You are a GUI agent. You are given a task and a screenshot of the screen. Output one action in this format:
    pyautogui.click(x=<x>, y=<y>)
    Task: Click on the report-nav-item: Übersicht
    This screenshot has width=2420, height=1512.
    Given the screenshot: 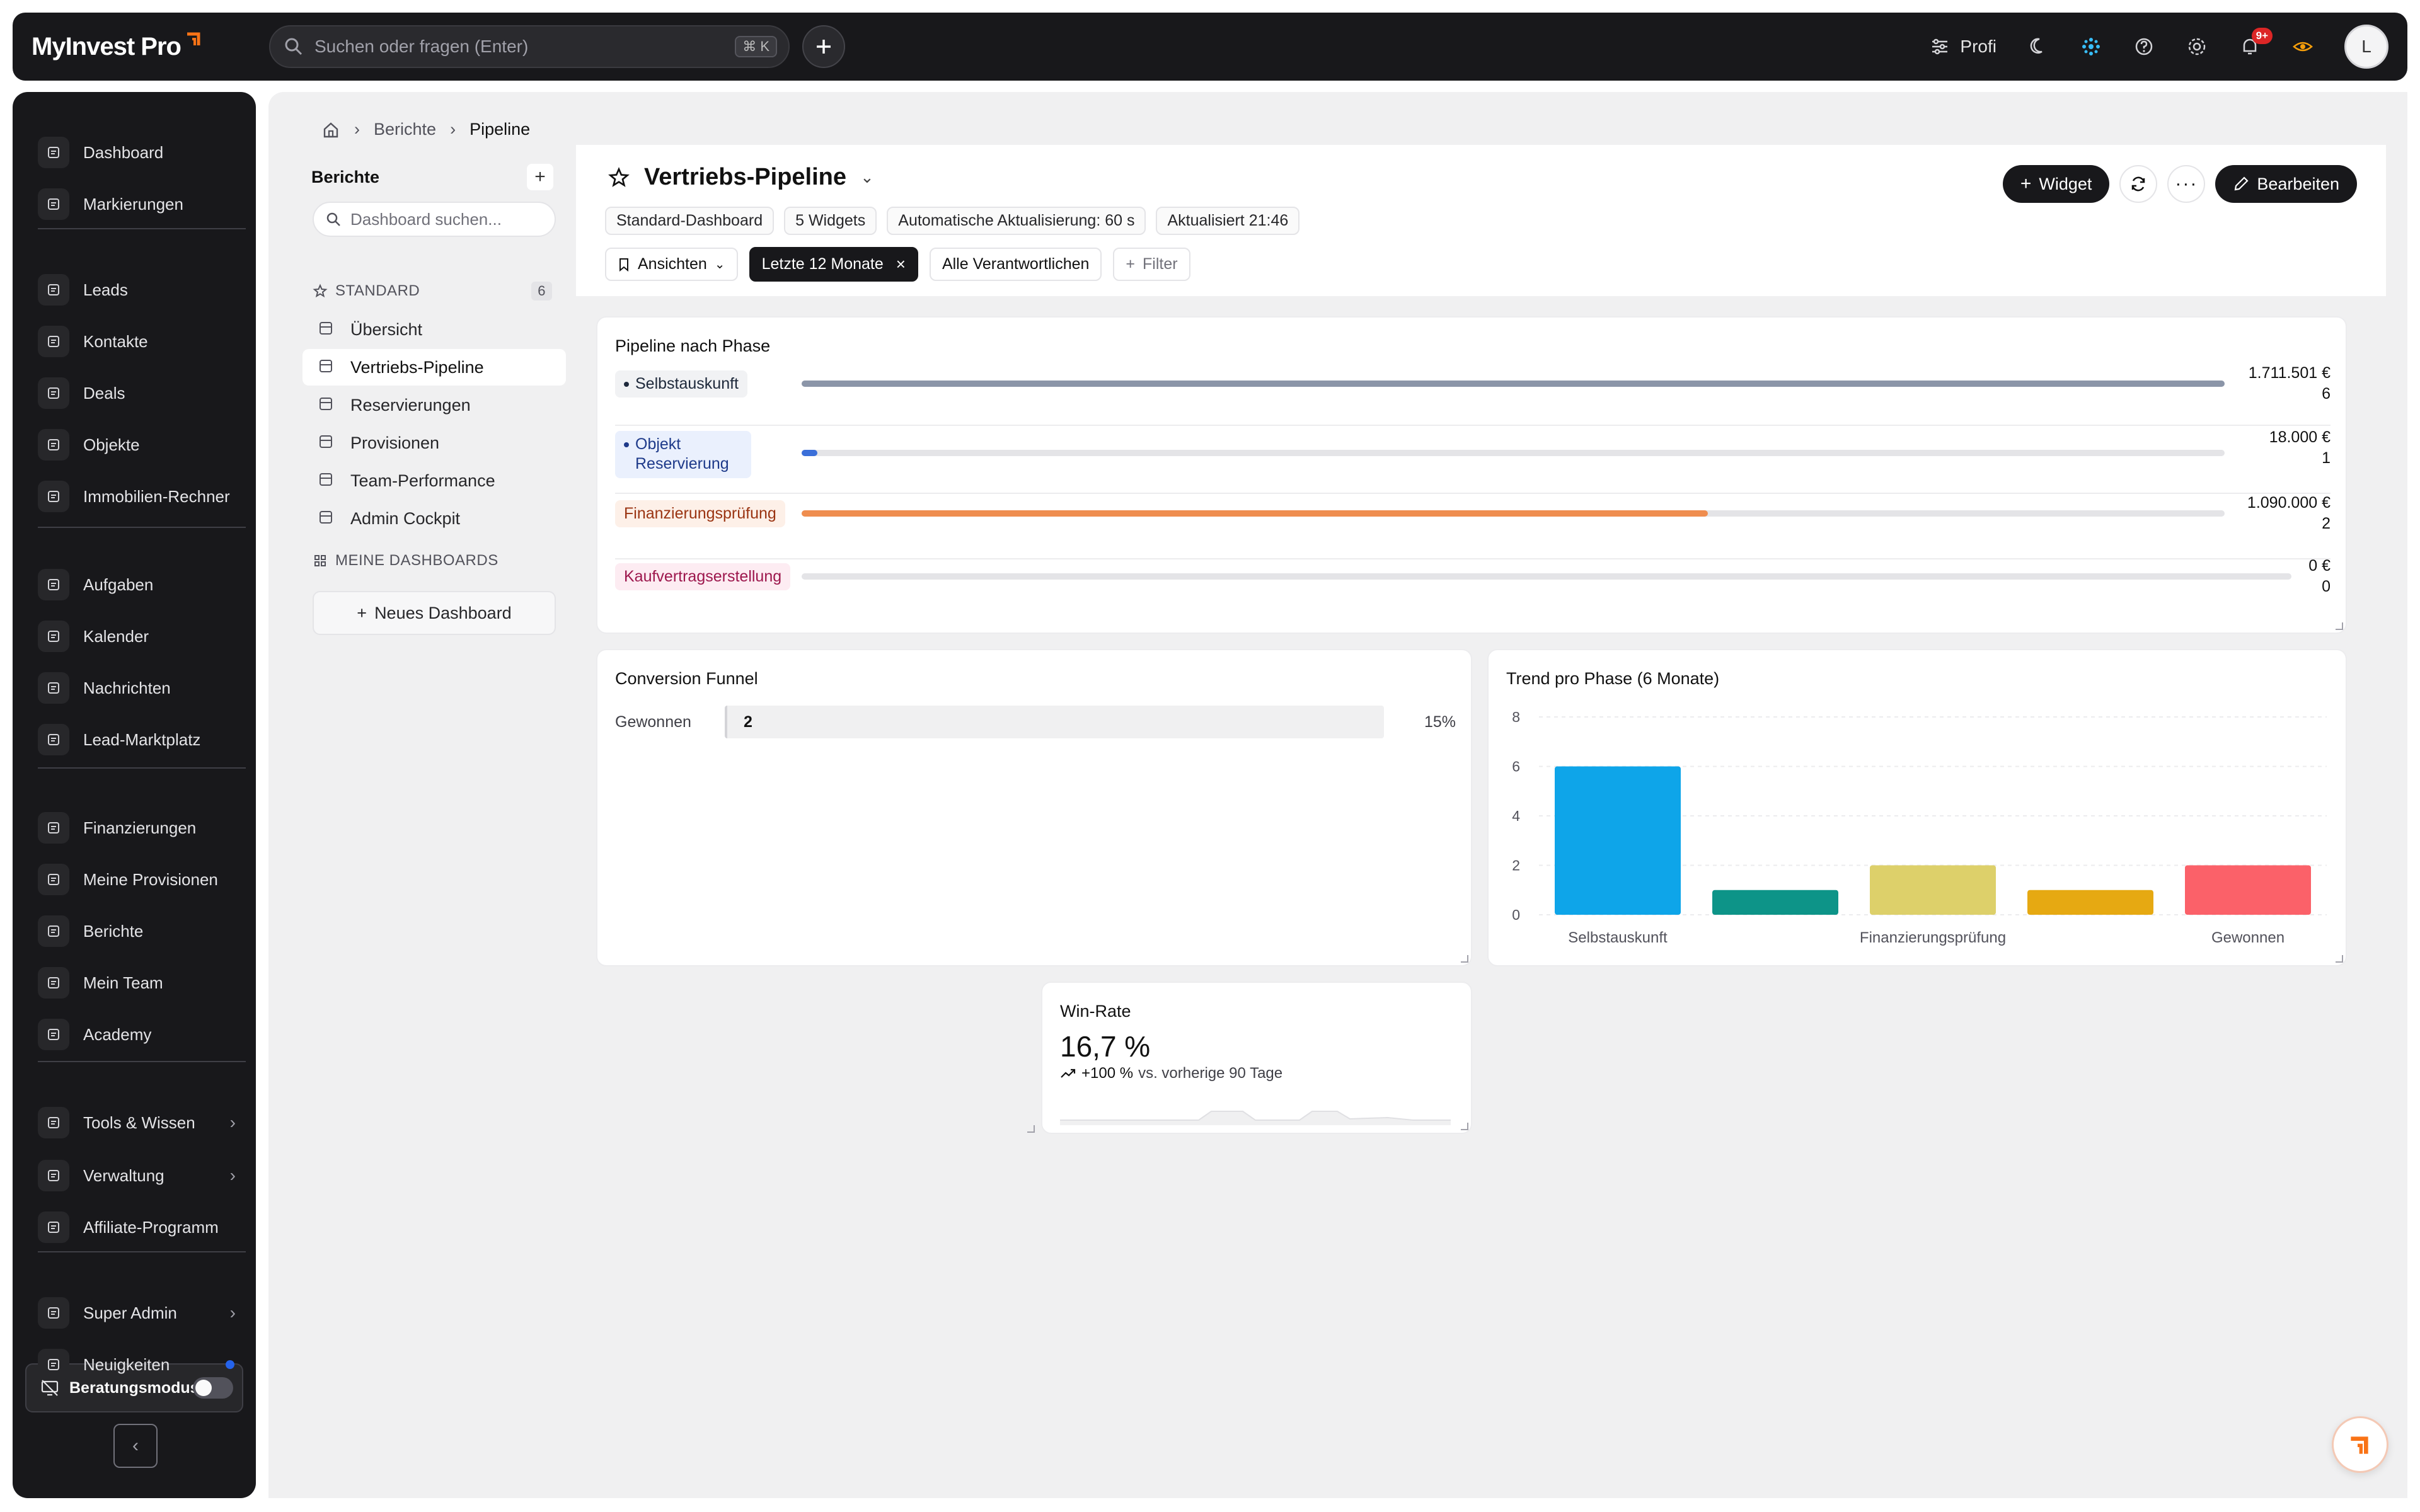 What is the action you would take?
    pyautogui.click(x=434, y=329)
    